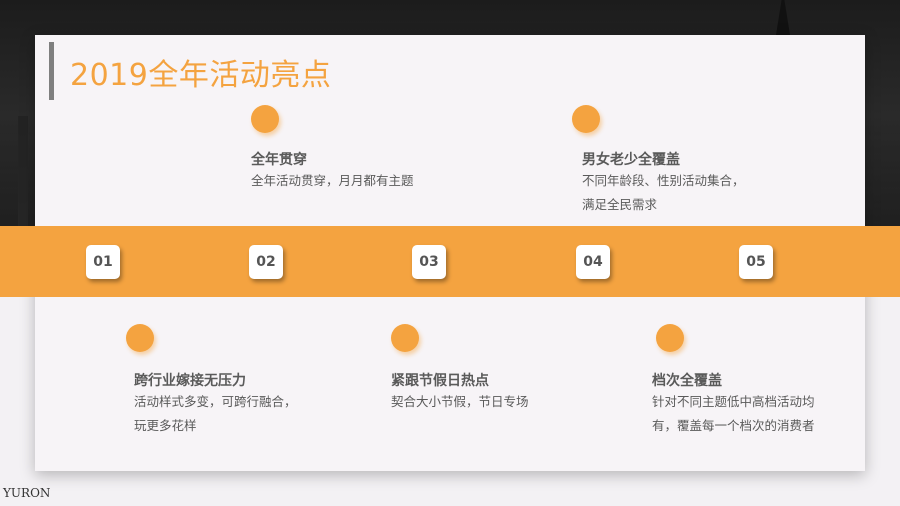  Describe the element at coordinates (756, 262) in the screenshot. I see `step-number-05: 05` at that location.